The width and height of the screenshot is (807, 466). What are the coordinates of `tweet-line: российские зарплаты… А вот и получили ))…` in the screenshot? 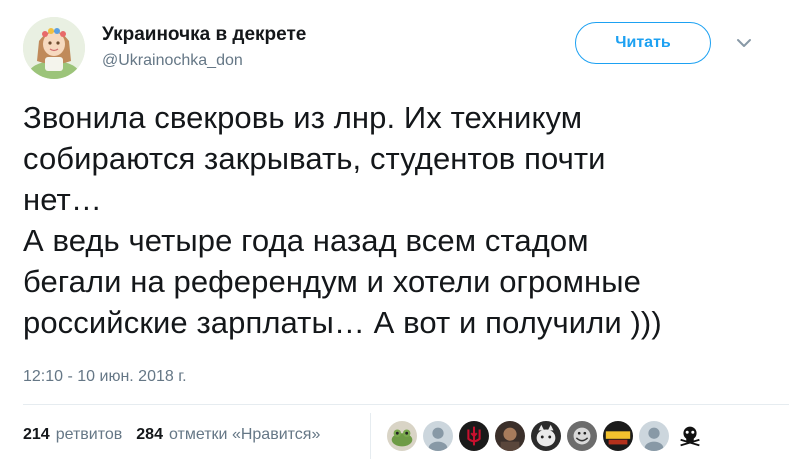 It's located at (342, 322).